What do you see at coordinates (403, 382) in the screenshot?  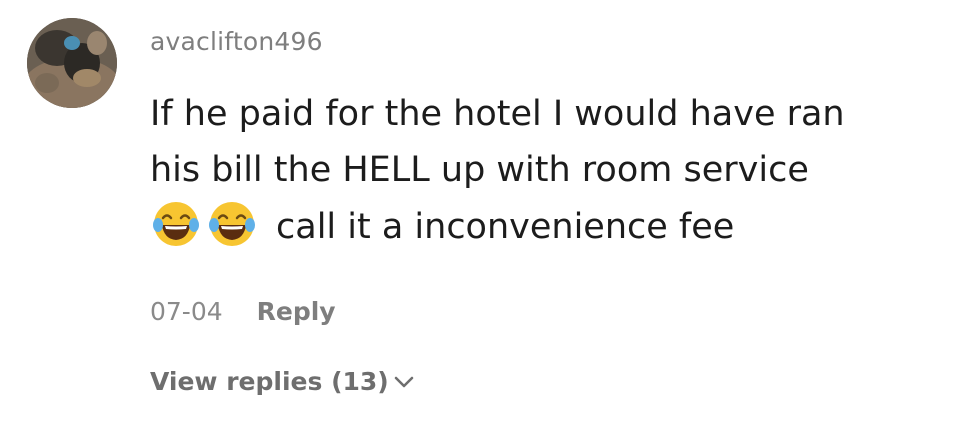 I see `chevron-down-icon` at bounding box center [403, 382].